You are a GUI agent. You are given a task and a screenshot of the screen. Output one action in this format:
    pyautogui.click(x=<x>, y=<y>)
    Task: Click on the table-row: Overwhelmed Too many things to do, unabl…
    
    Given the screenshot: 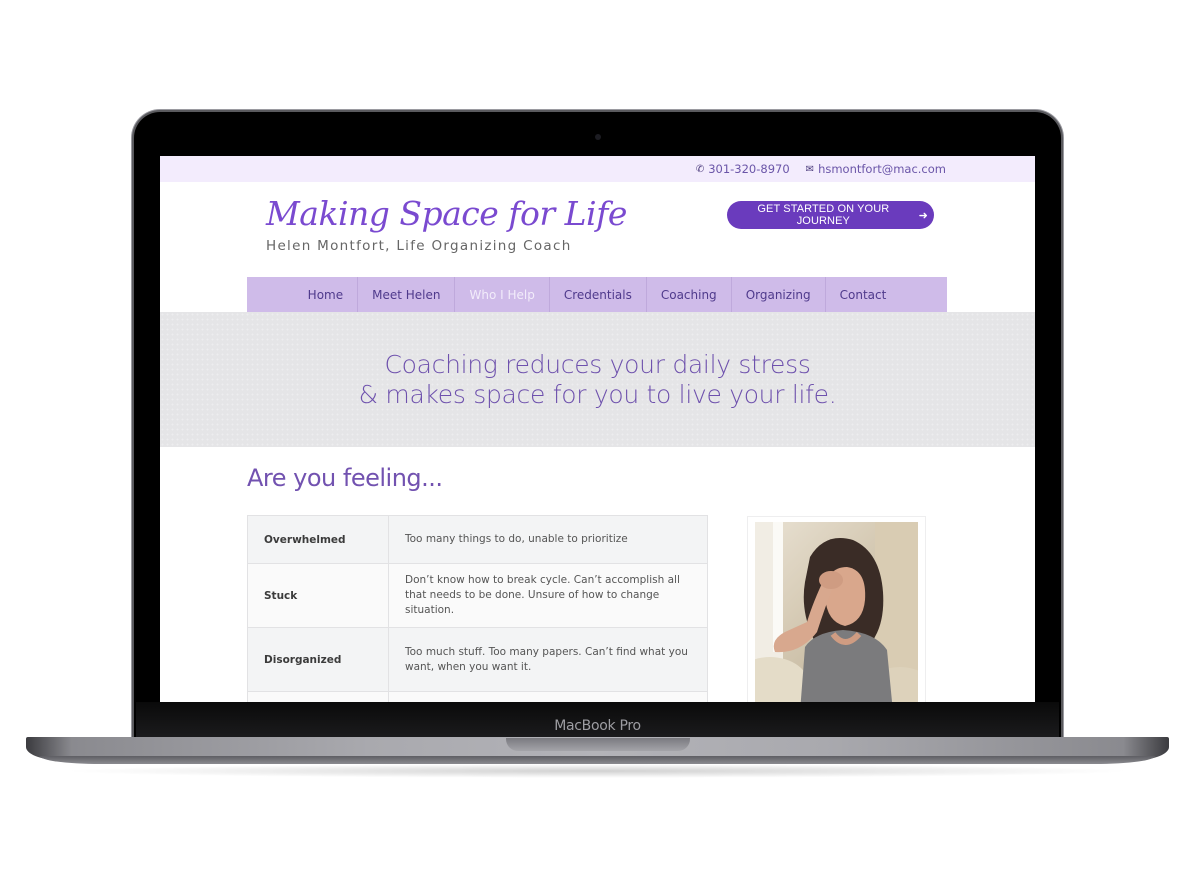 What is the action you would take?
    pyautogui.click(x=477, y=539)
    